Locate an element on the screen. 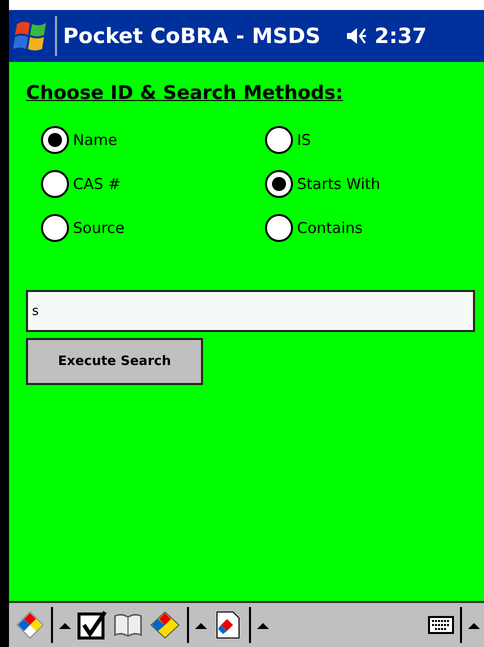 The image size is (484, 647). checkmark-icon is located at coordinates (92, 625).